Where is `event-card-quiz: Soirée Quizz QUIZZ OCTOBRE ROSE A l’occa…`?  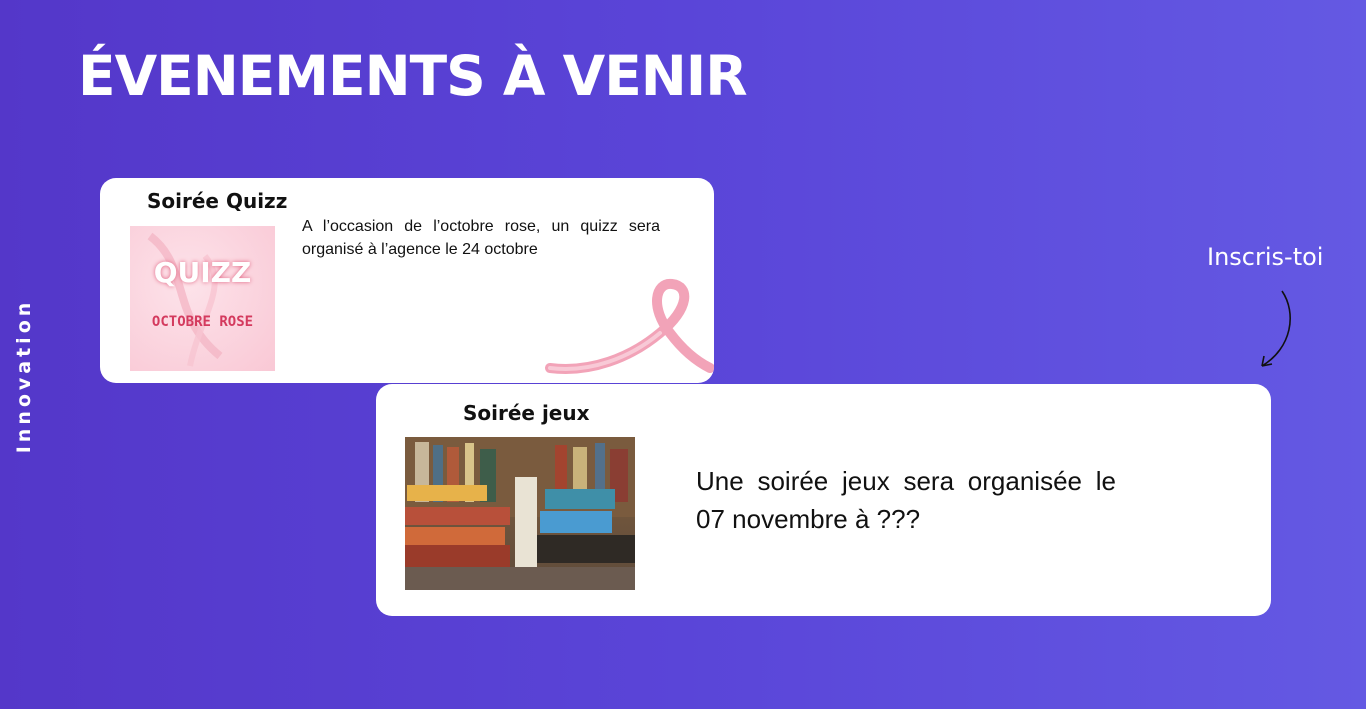
event-card-quiz: Soirée Quizz QUIZZ OCTOBRE ROSE A l’occa… is located at coordinates (407, 280).